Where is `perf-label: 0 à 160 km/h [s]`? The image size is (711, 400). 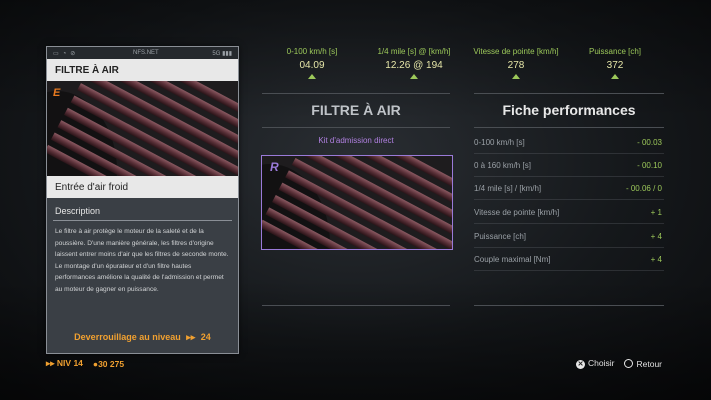
perf-label: 0 à 160 km/h [s] is located at coordinates (502, 165).